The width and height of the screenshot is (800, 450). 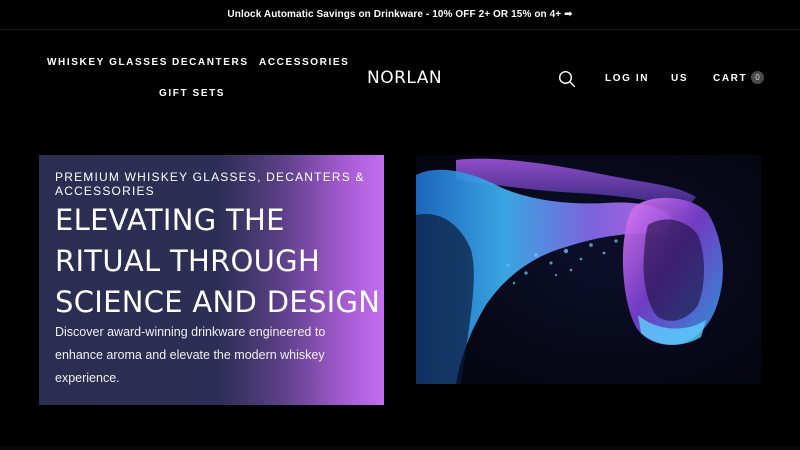 I want to click on log-in-link: LOG IN, so click(x=627, y=78).